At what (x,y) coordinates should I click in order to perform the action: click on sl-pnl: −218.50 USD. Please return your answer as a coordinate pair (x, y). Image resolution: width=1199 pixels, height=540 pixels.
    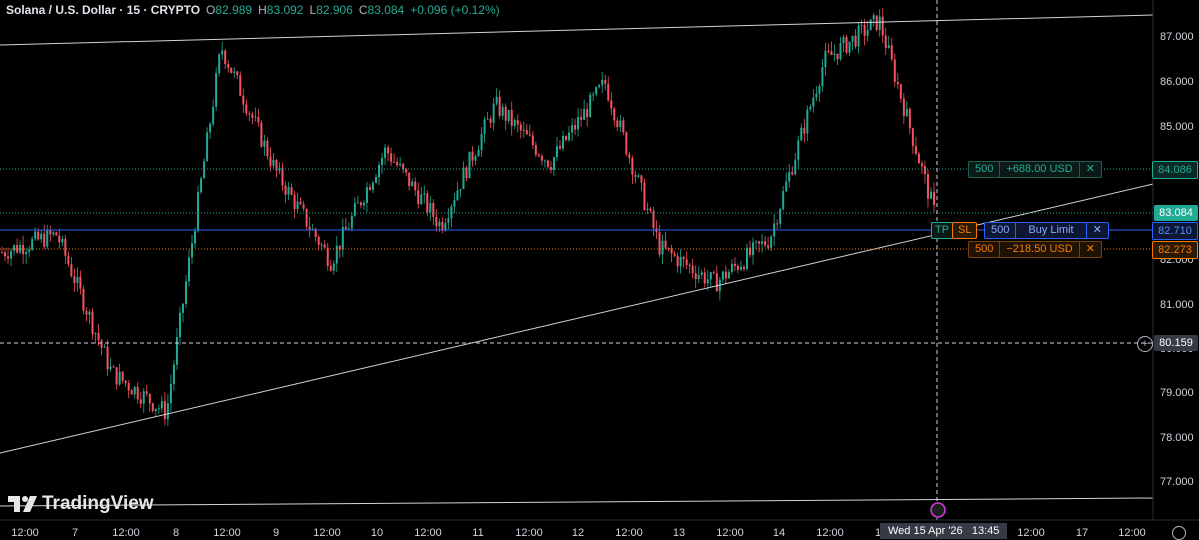
    Looking at the image, I should click on (1040, 249).